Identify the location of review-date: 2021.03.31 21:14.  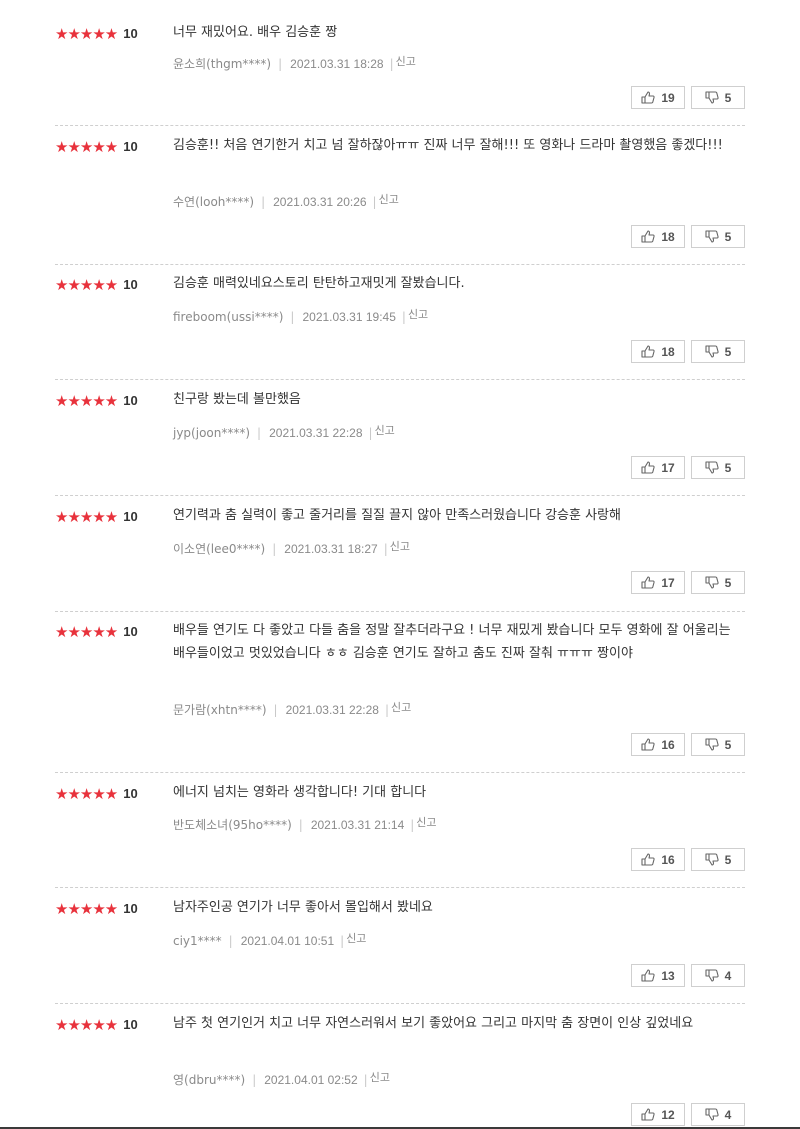
(357, 825).